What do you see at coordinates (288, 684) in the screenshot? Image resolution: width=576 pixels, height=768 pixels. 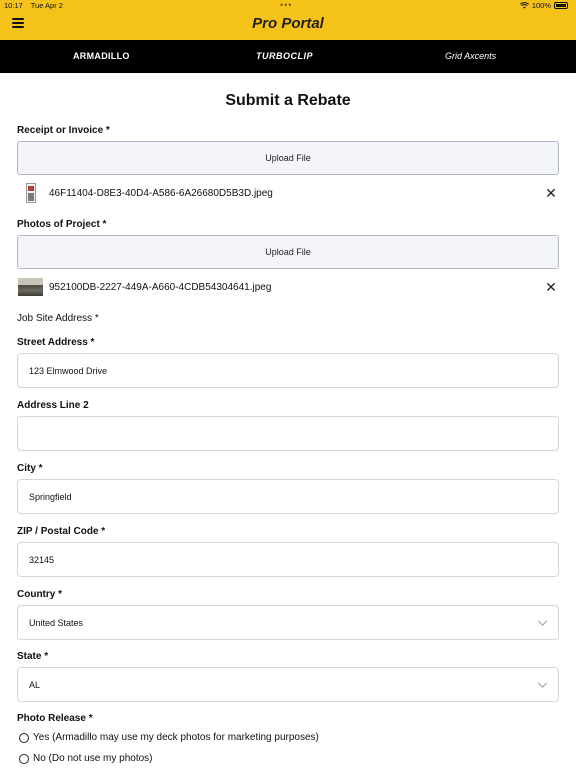 I see `state-select: AL` at bounding box center [288, 684].